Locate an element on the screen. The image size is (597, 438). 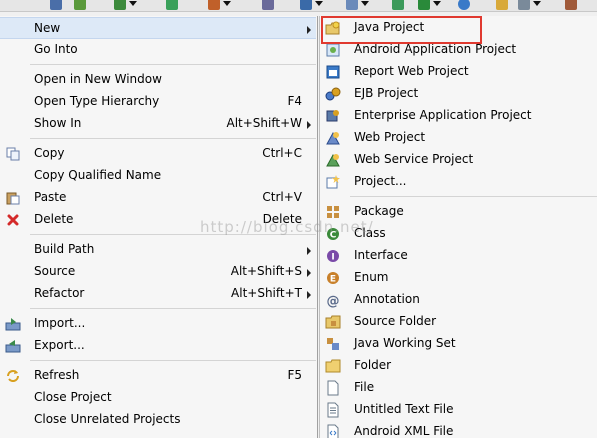
import-icon is located at coordinates (13, 324).